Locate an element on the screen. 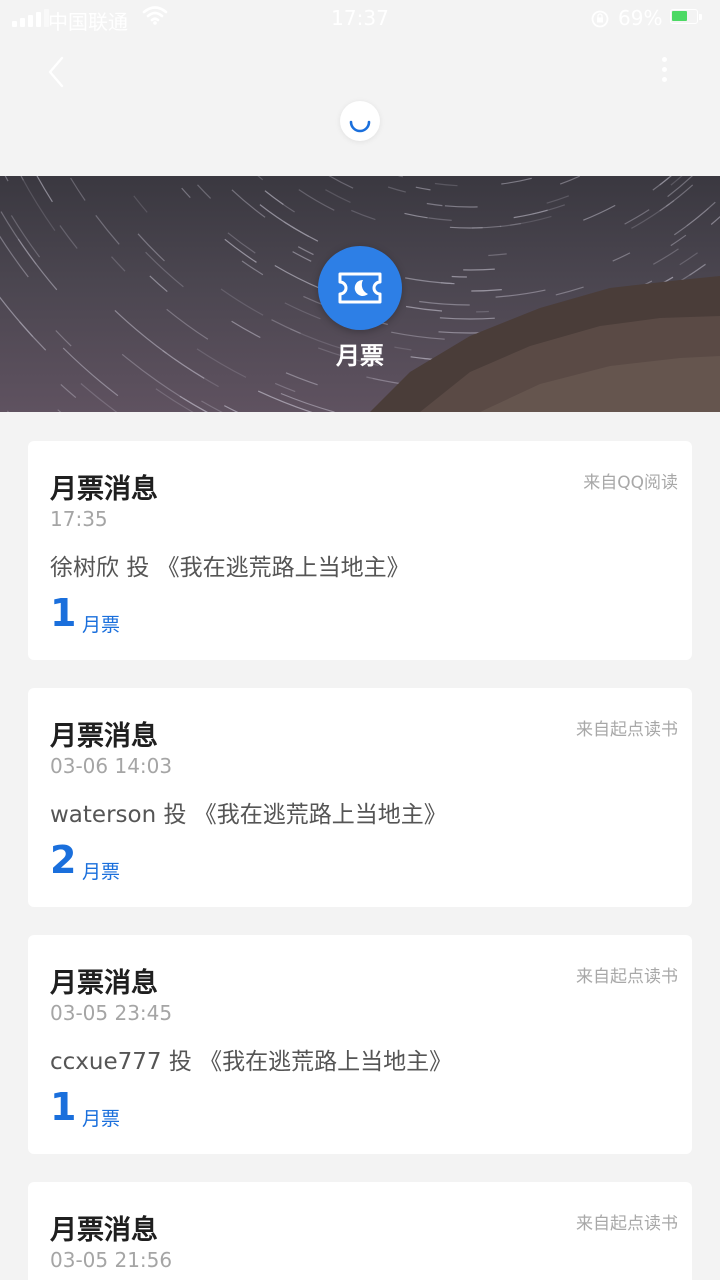 This screenshot has height=1280, width=720. message-time: 17:35 is located at coordinates (79, 519).